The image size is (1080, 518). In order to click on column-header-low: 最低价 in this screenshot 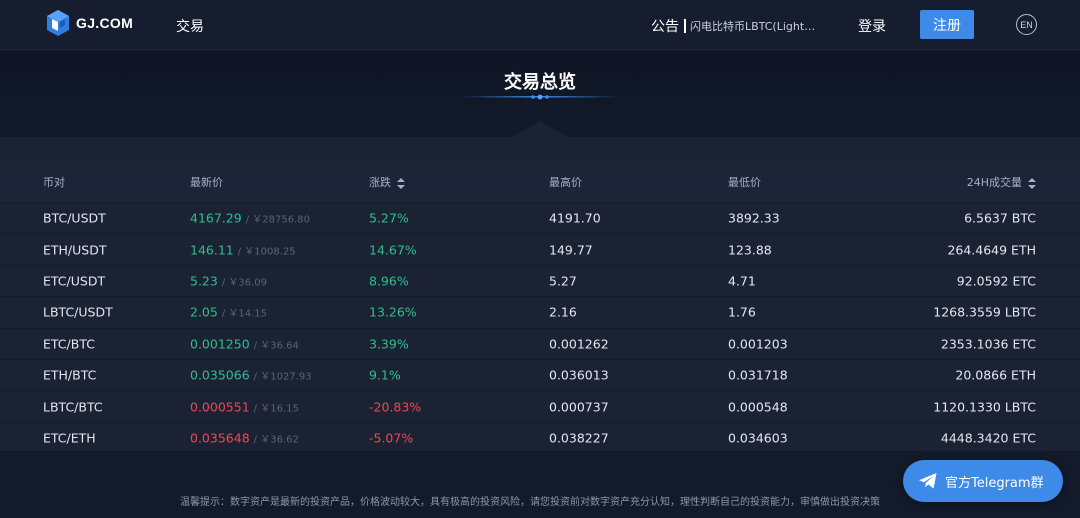, I will do `click(744, 182)`.